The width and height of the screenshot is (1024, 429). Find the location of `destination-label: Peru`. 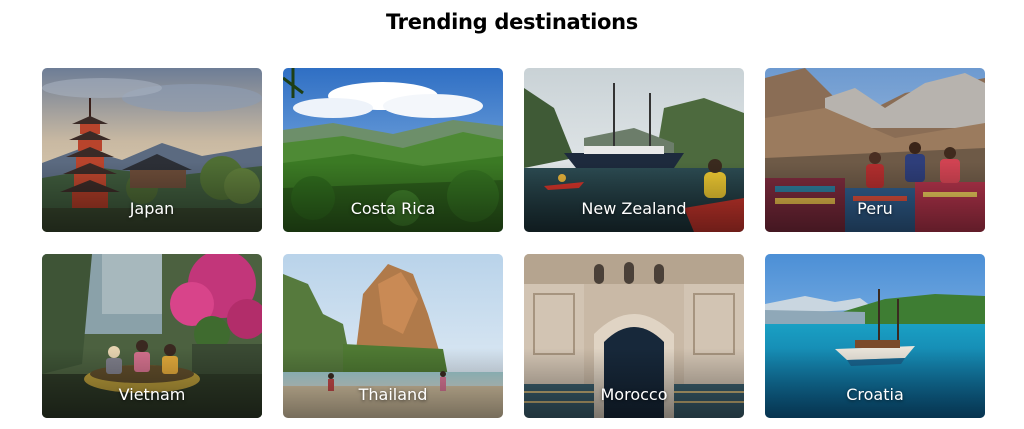

destination-label: Peru is located at coordinates (875, 208).